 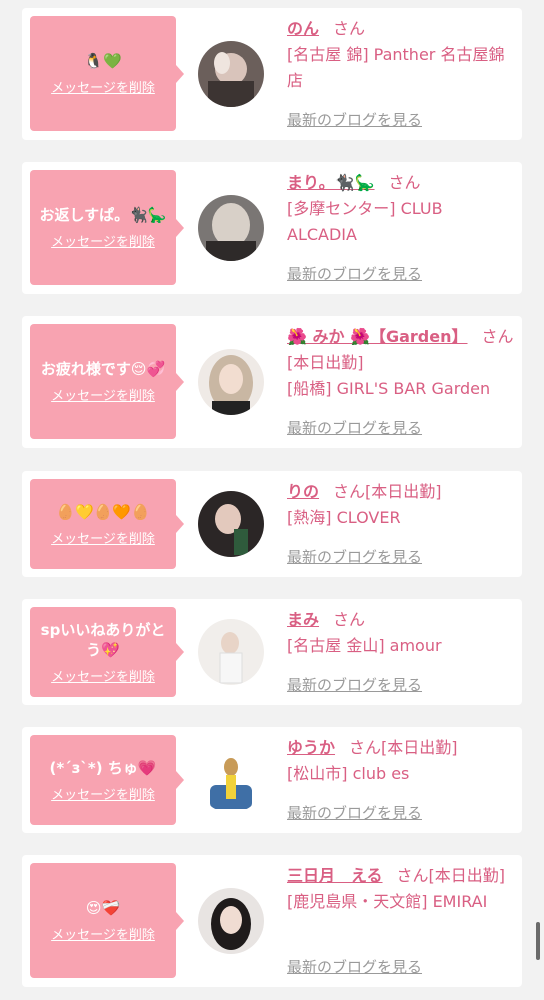 I want to click on message-bubble: お返しすぱ。🐈‍⬛🦕 メッセージを削除, so click(x=107, y=227).